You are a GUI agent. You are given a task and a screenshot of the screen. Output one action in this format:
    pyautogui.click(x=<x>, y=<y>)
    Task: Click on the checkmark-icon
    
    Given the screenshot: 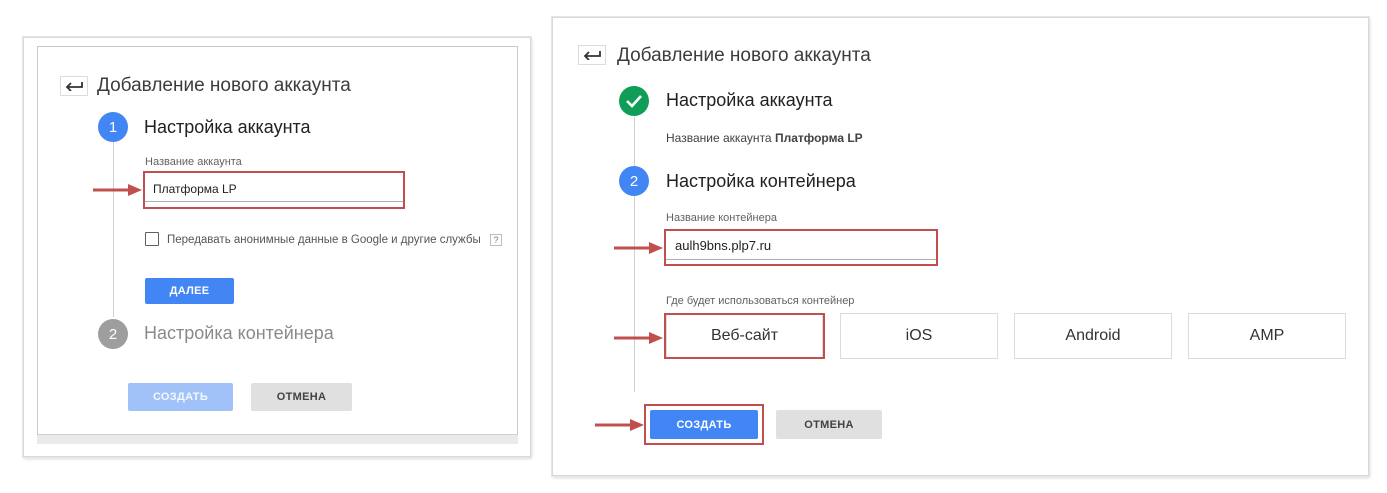 What is the action you would take?
    pyautogui.click(x=634, y=101)
    